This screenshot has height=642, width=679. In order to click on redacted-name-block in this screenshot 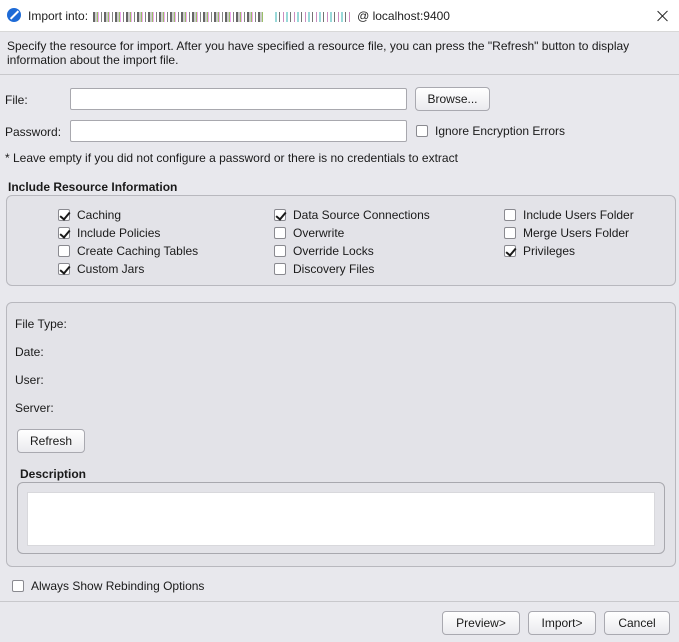, I will do `click(178, 16)`.